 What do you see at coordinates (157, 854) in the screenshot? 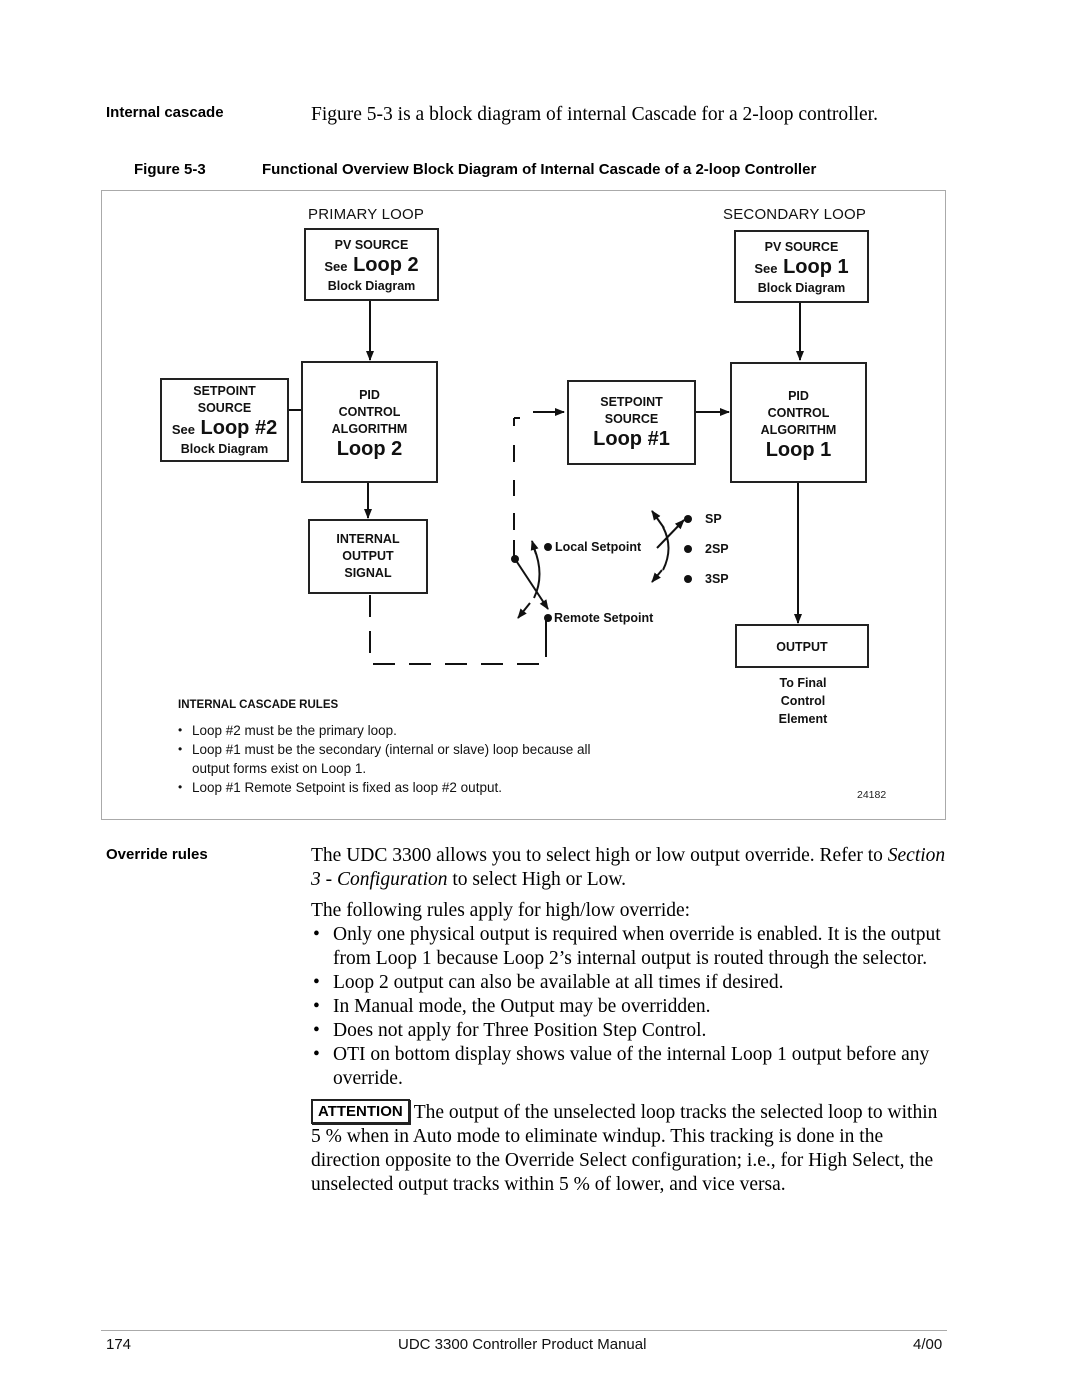
I see `section-heading-override-rules: Override rules` at bounding box center [157, 854].